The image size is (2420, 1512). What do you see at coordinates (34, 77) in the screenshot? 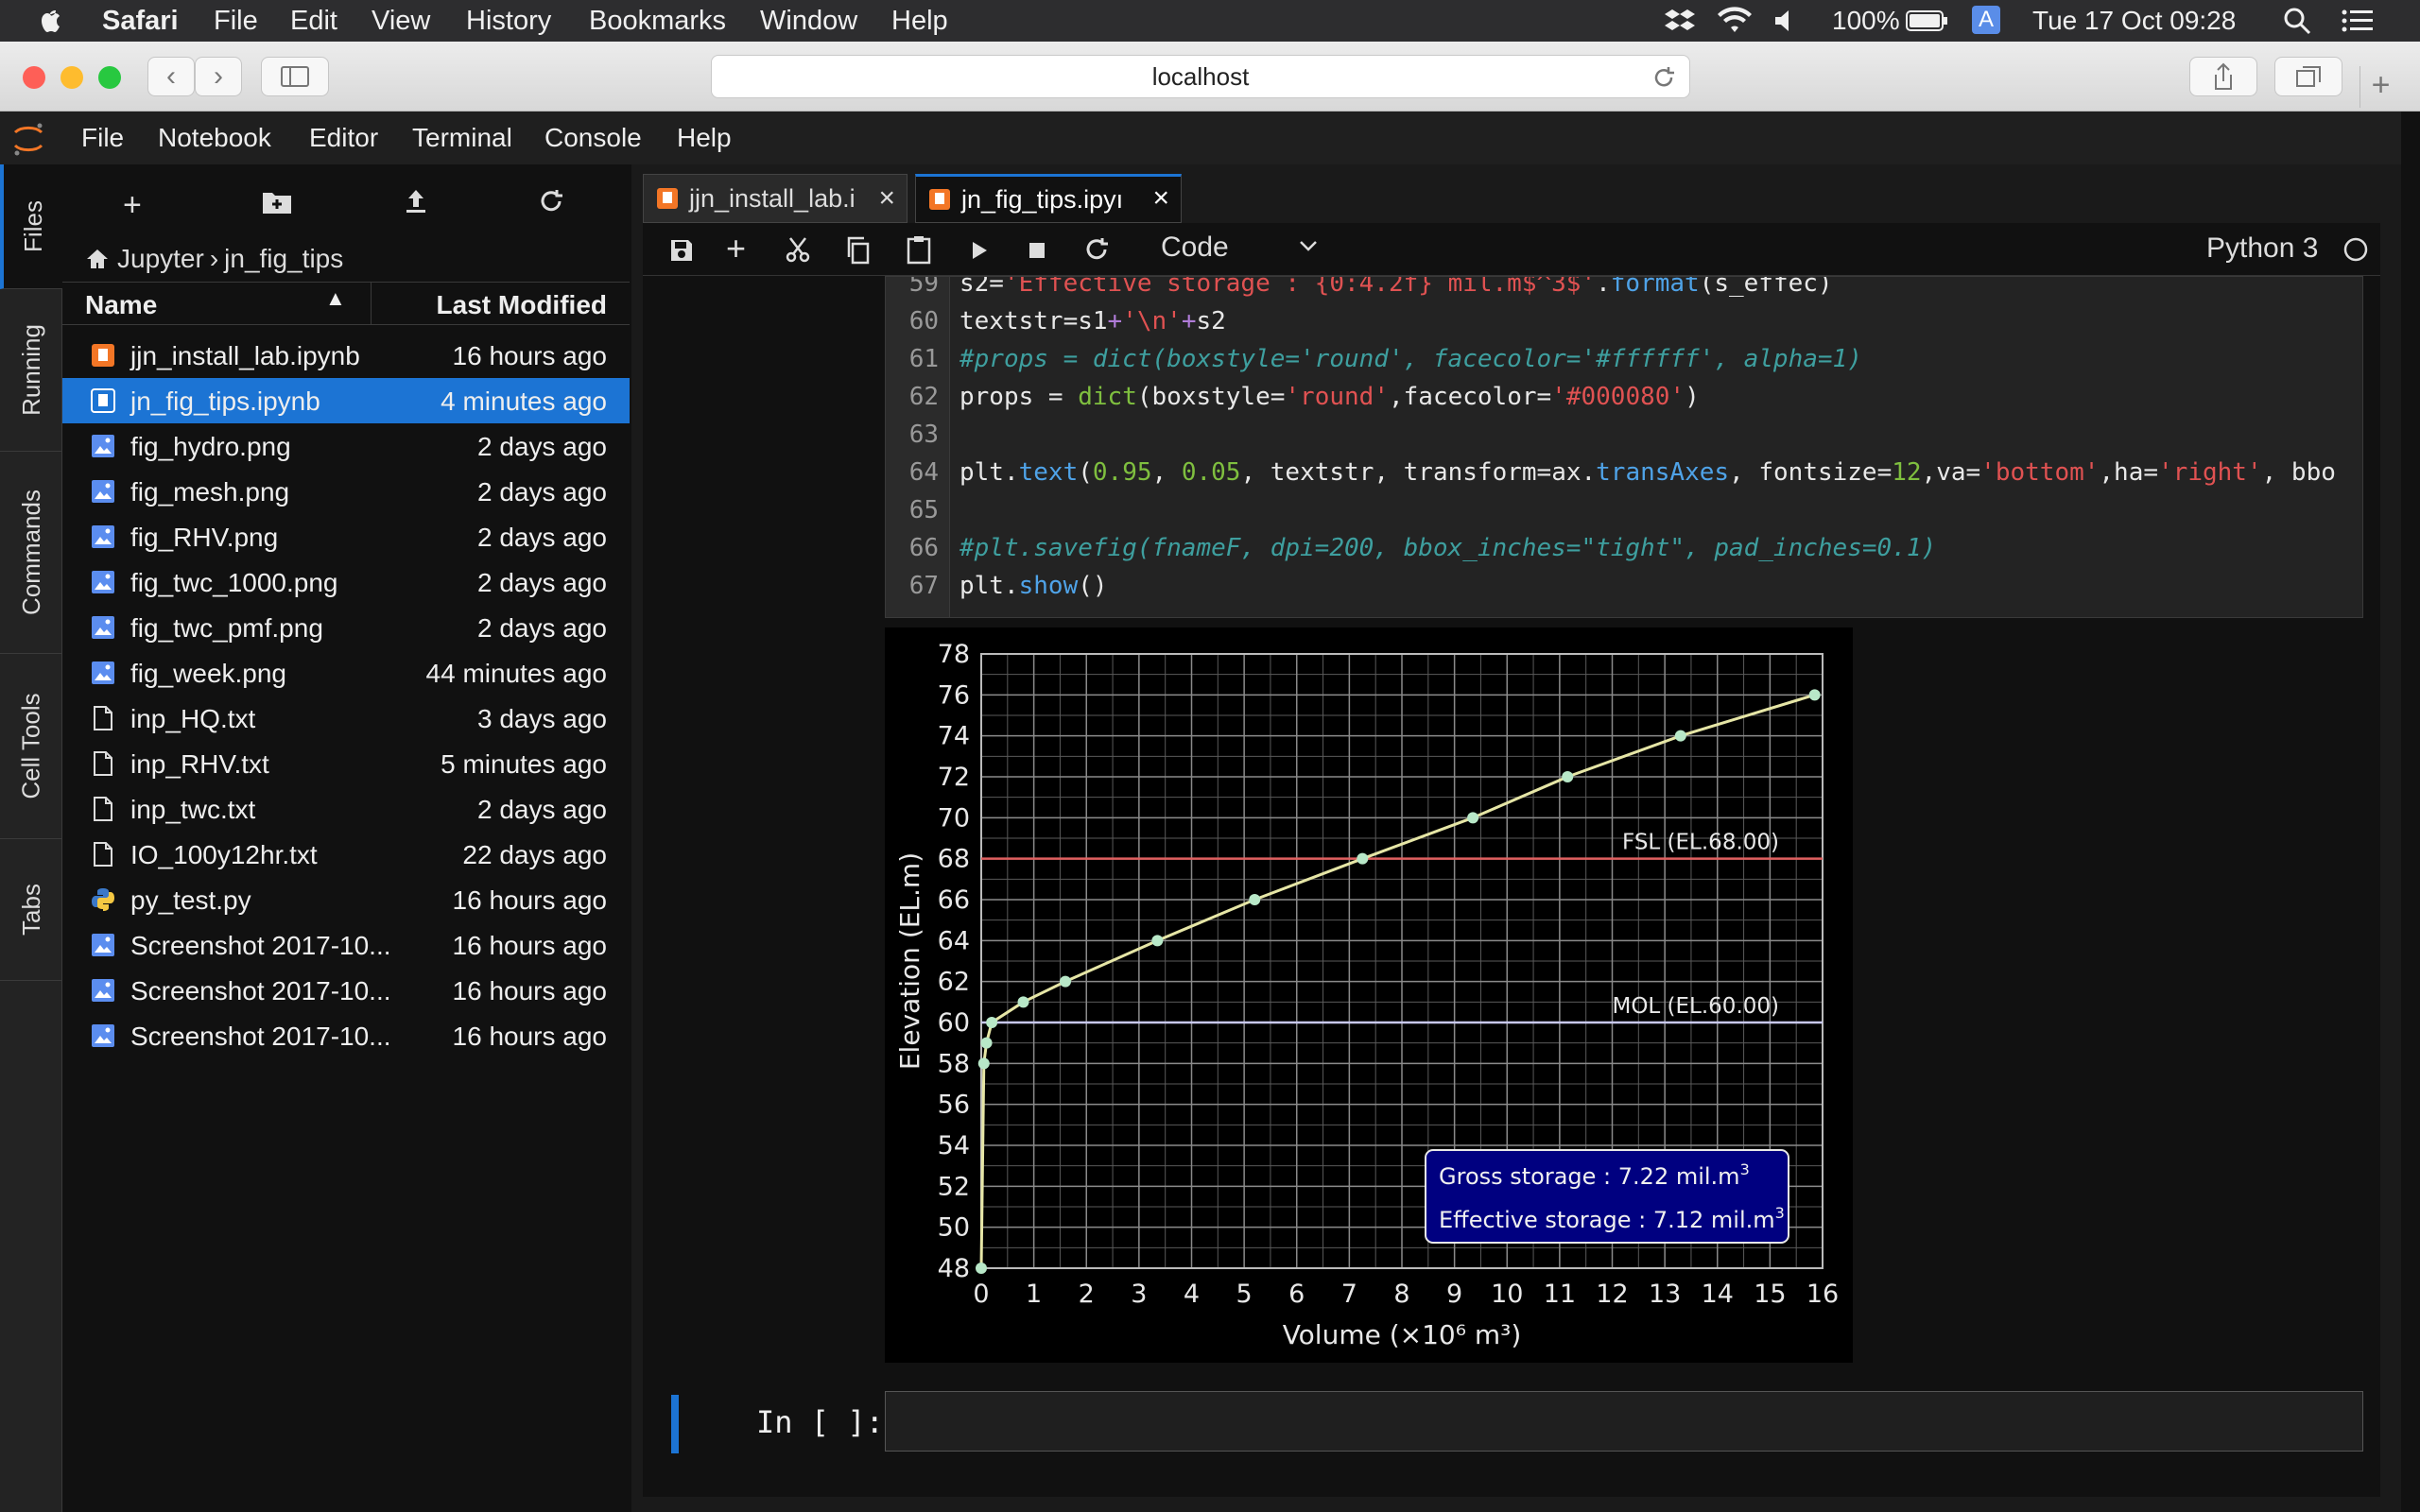
I see `window-close-button` at bounding box center [34, 77].